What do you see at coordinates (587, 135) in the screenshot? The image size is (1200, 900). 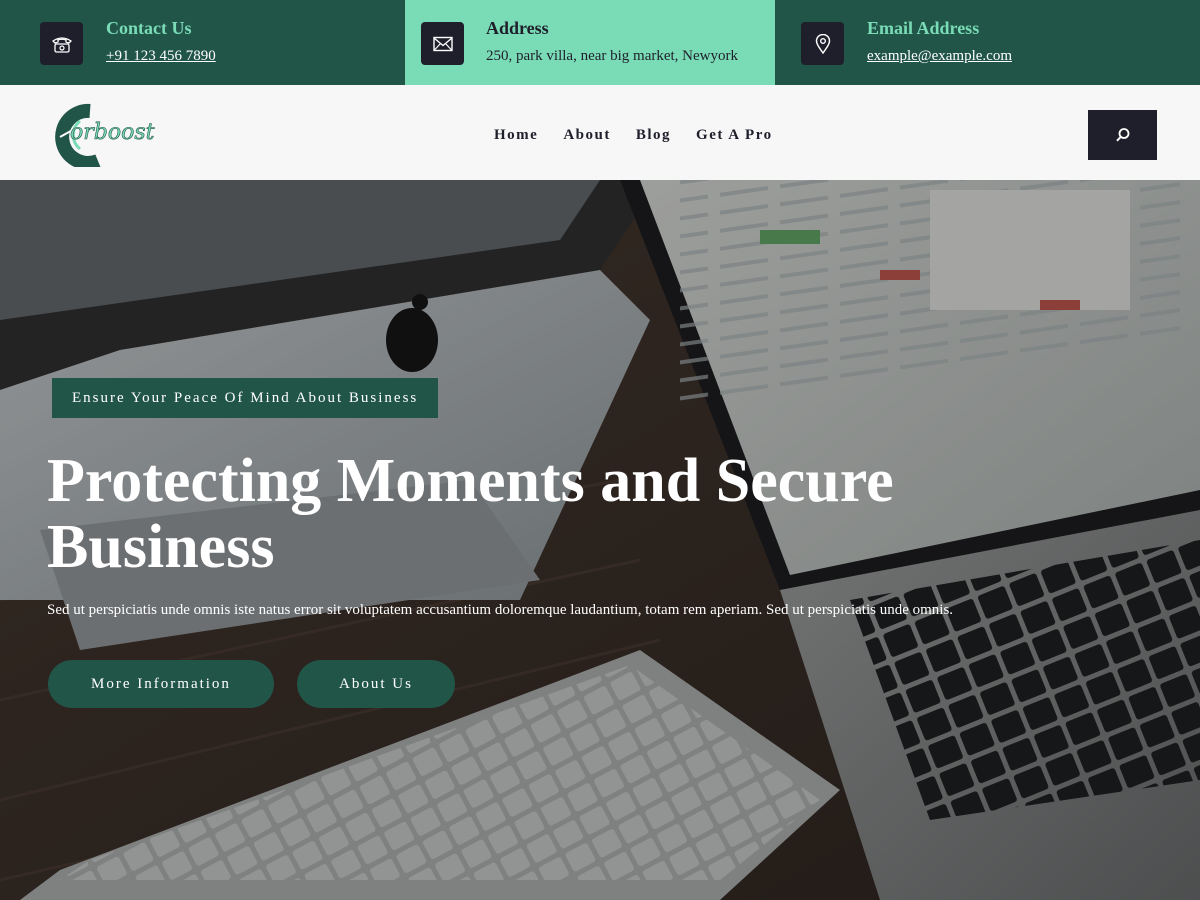 I see `nav-about: About` at bounding box center [587, 135].